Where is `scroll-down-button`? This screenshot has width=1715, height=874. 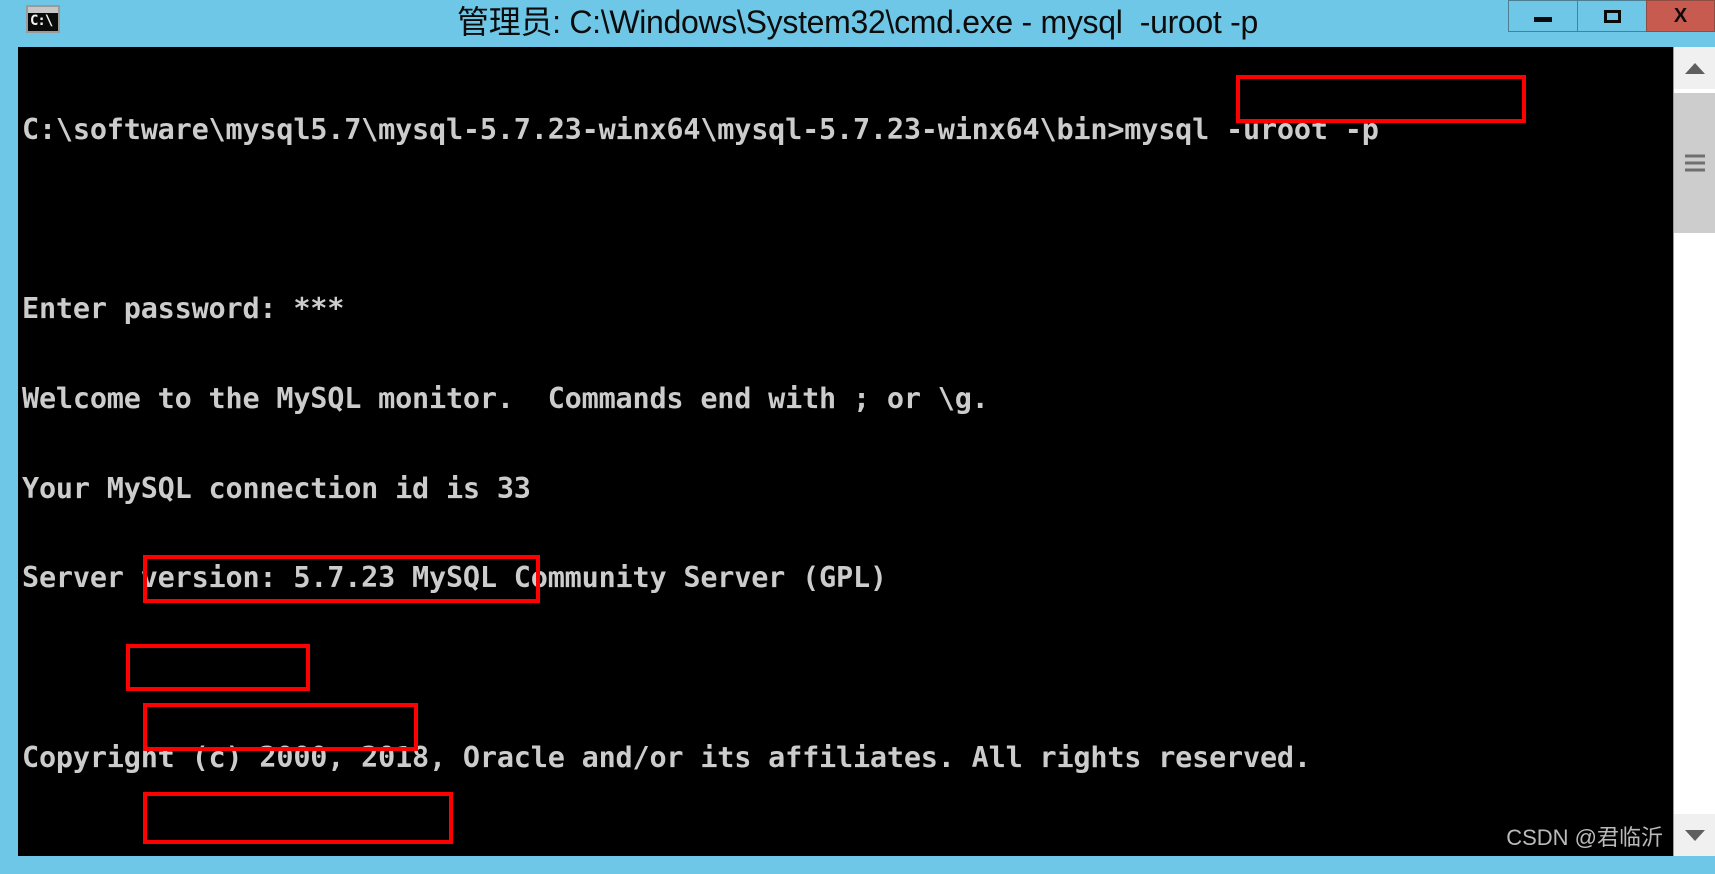
scroll-down-button is located at coordinates (1694, 835).